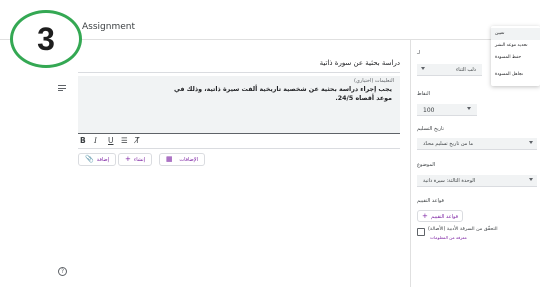 The height and width of the screenshot is (287, 540). Describe the element at coordinates (169, 159) in the screenshot. I see `add-ons-icon: ▦` at that location.